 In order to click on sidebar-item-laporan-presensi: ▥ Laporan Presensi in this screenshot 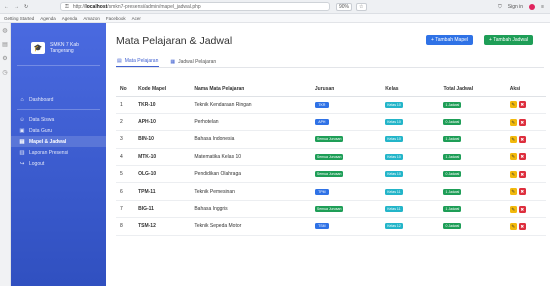, I will do `click(58, 152)`.